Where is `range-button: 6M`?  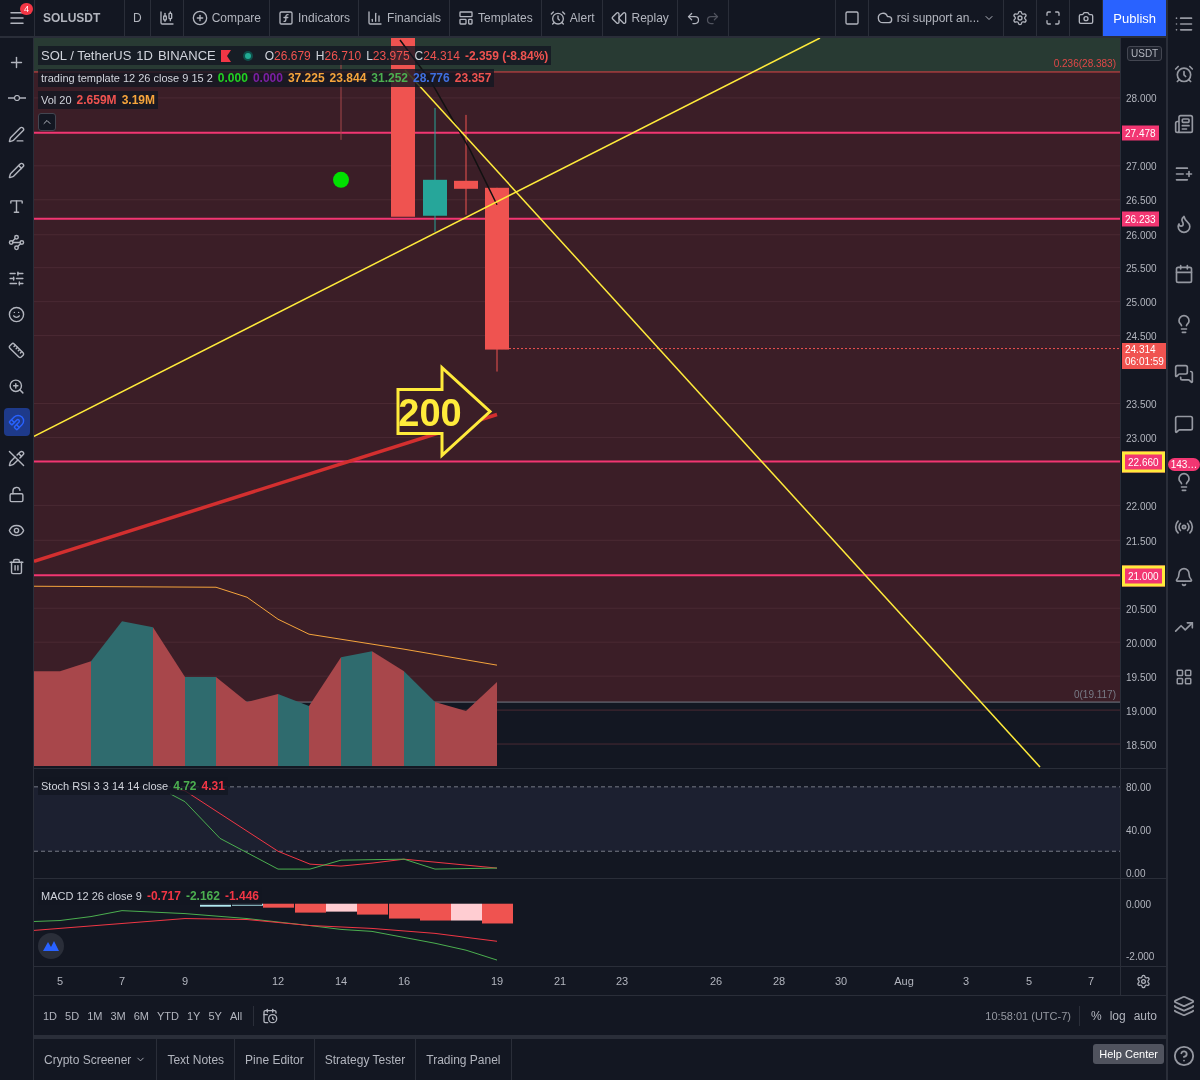 range-button: 6M is located at coordinates (141, 1015).